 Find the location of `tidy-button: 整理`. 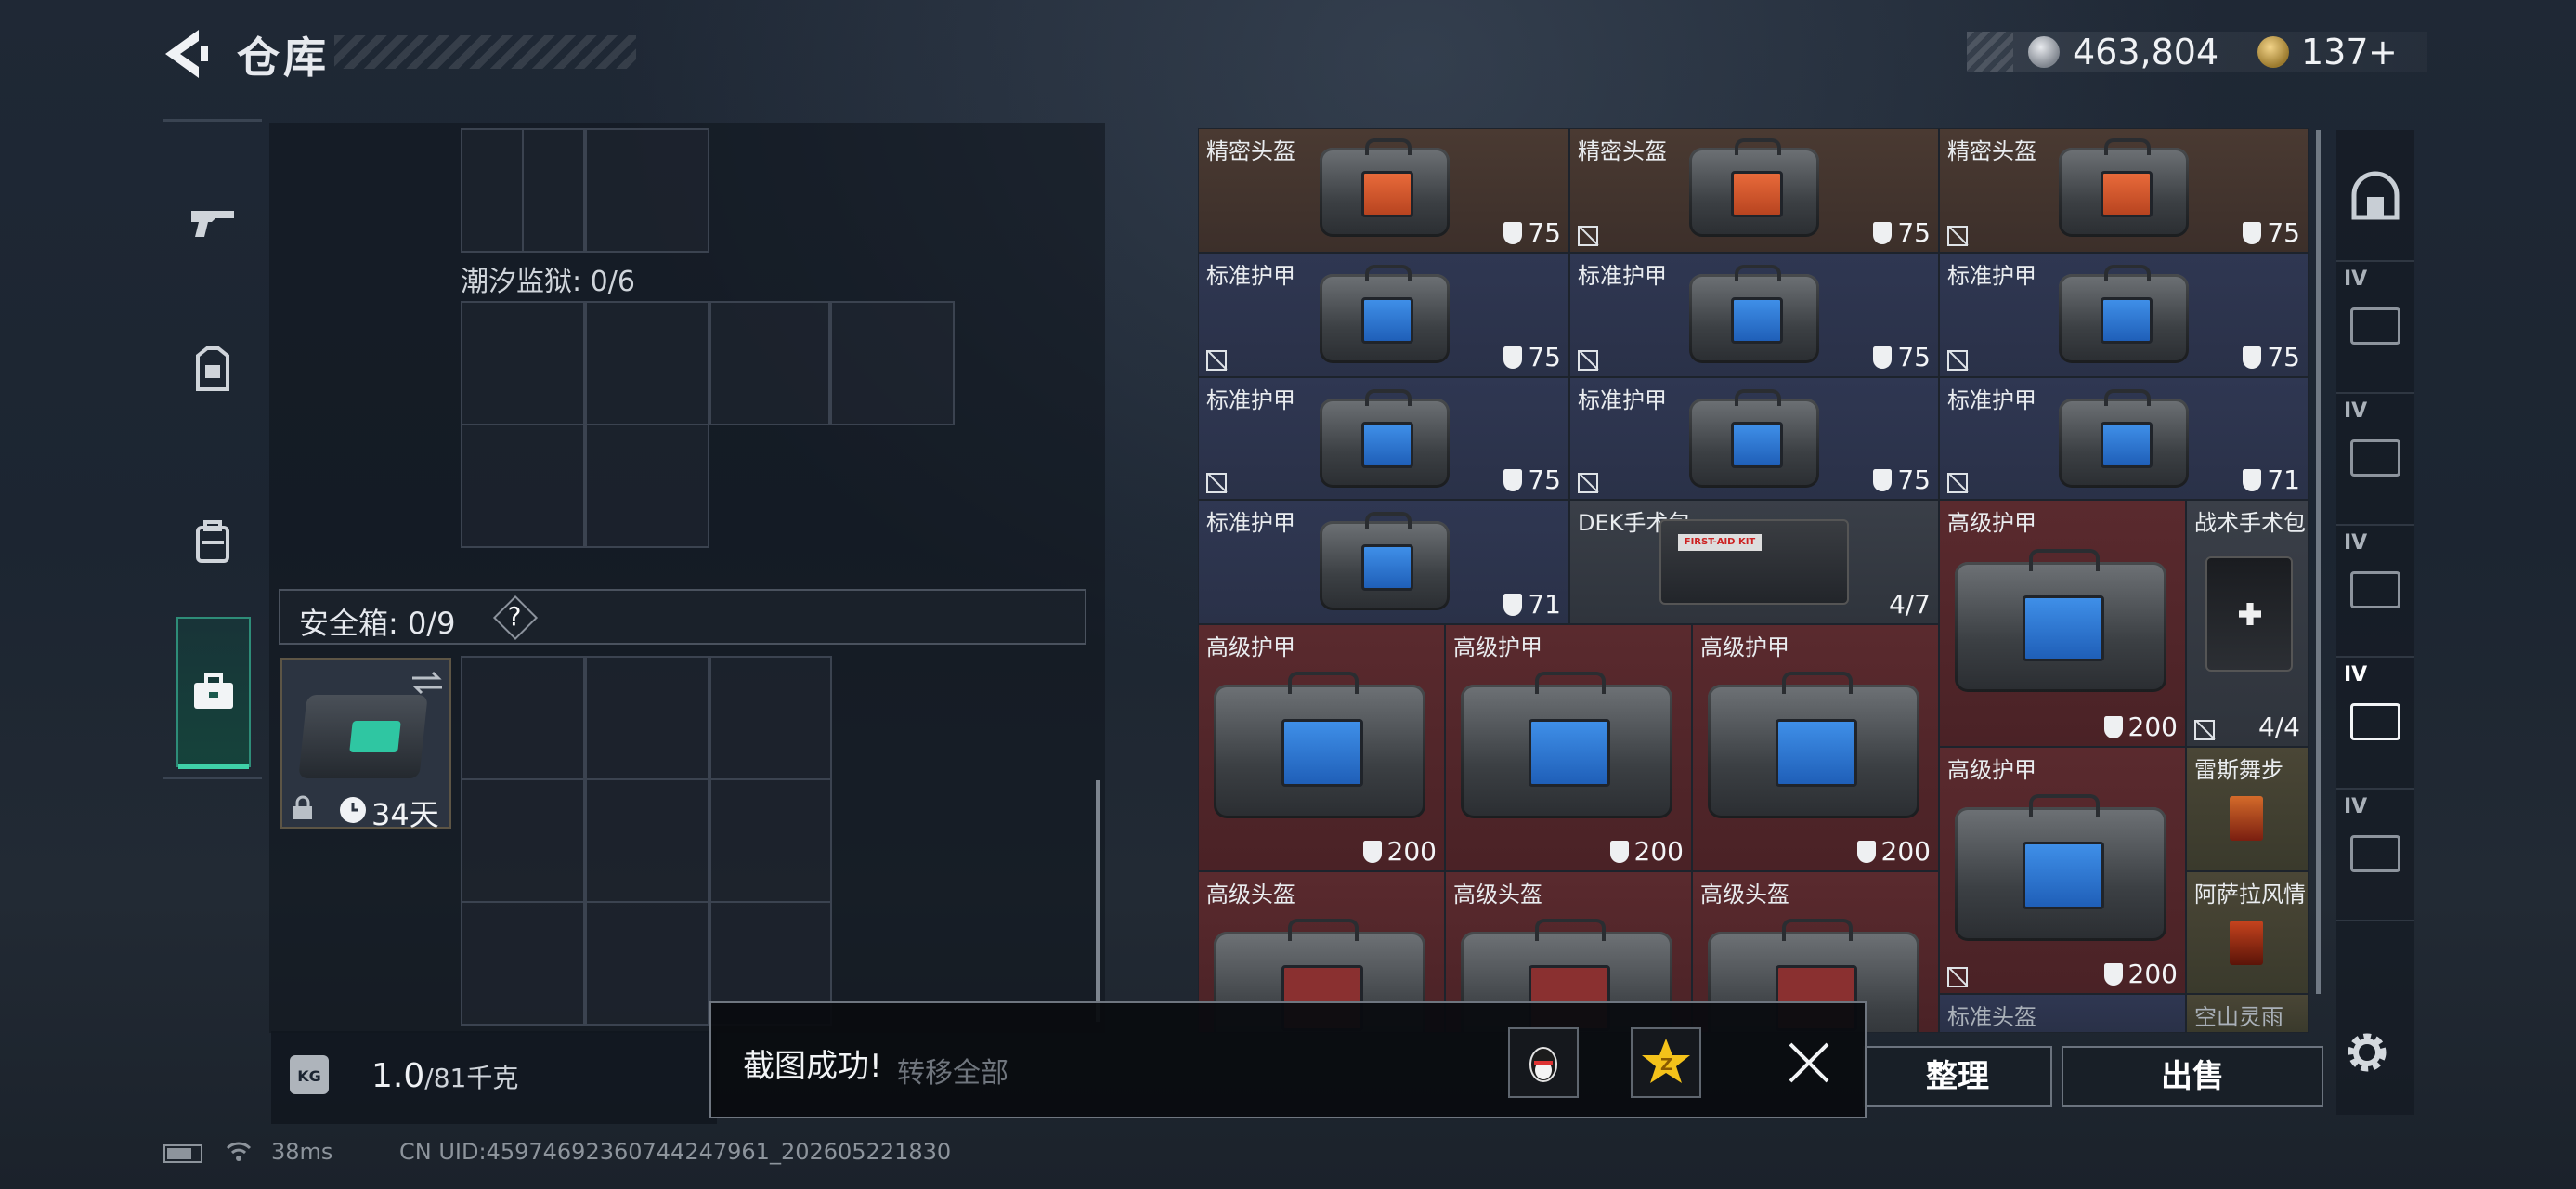

tidy-button: 整理 is located at coordinates (1957, 1077).